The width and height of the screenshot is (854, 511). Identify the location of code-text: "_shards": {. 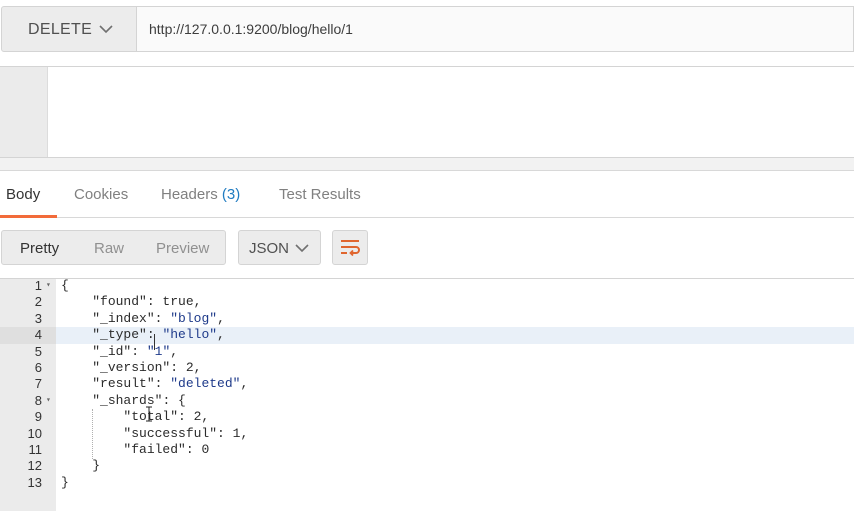
(139, 400).